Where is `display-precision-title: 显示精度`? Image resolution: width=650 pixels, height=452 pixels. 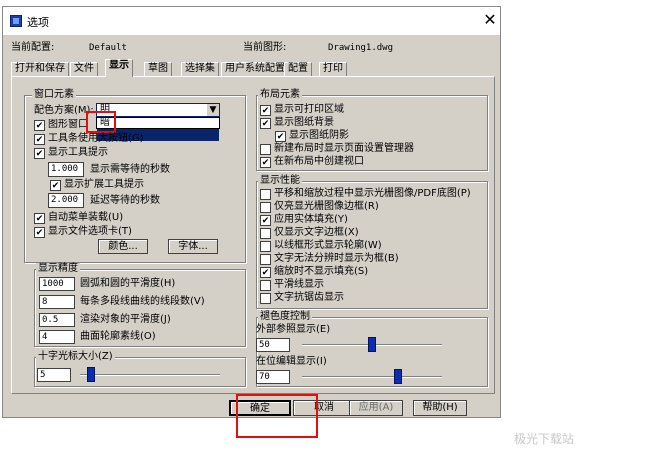 display-precision-title: 显示精度 is located at coordinates (58, 269).